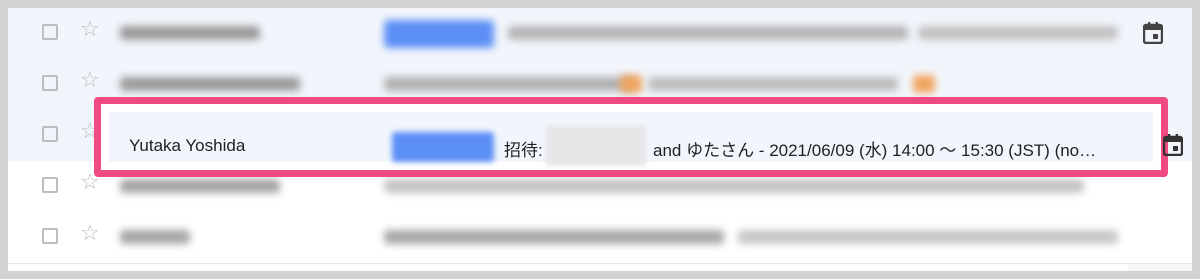 The image size is (1200, 279). Describe the element at coordinates (187, 145) in the screenshot. I see `sender-name: Yutaka Yoshida` at that location.